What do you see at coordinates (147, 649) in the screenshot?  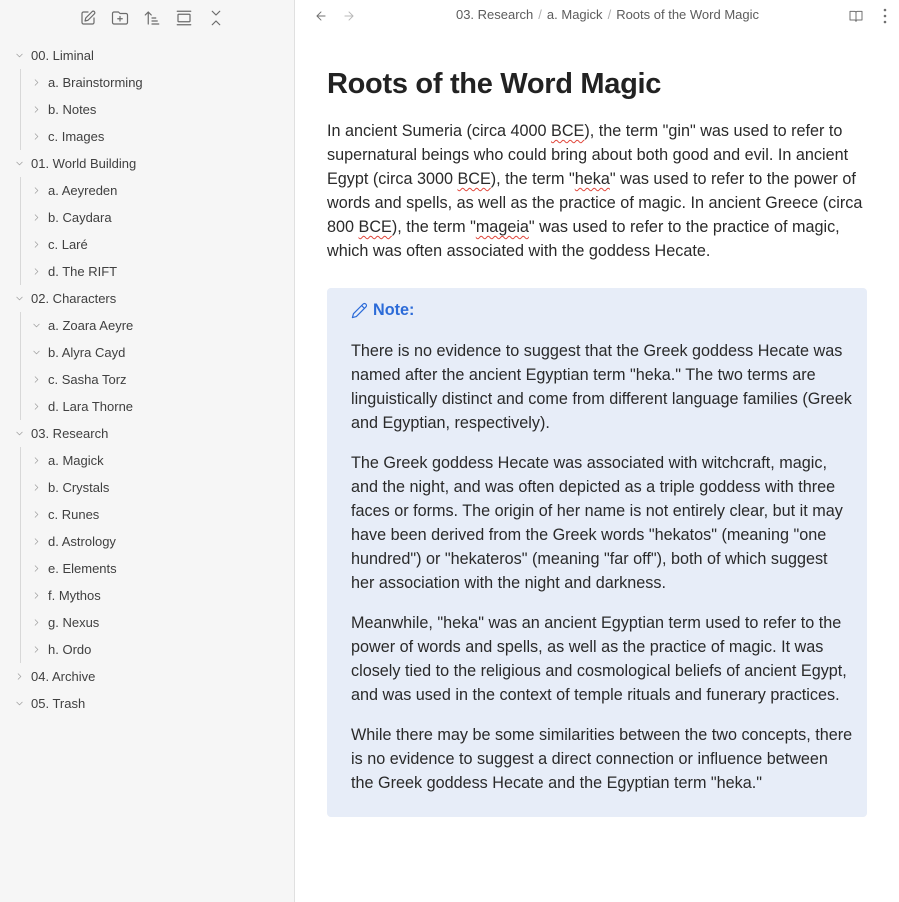 I see `subfolder-h-ordo: h. Ordo` at bounding box center [147, 649].